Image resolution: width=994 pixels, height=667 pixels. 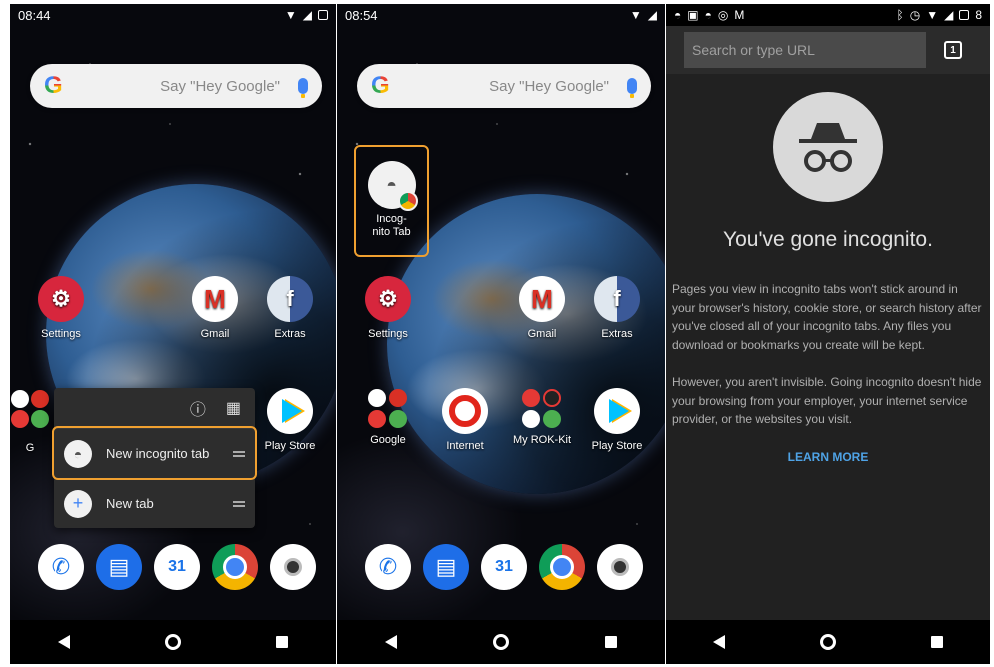 I want to click on app-label: Extras, so click(x=290, y=334).